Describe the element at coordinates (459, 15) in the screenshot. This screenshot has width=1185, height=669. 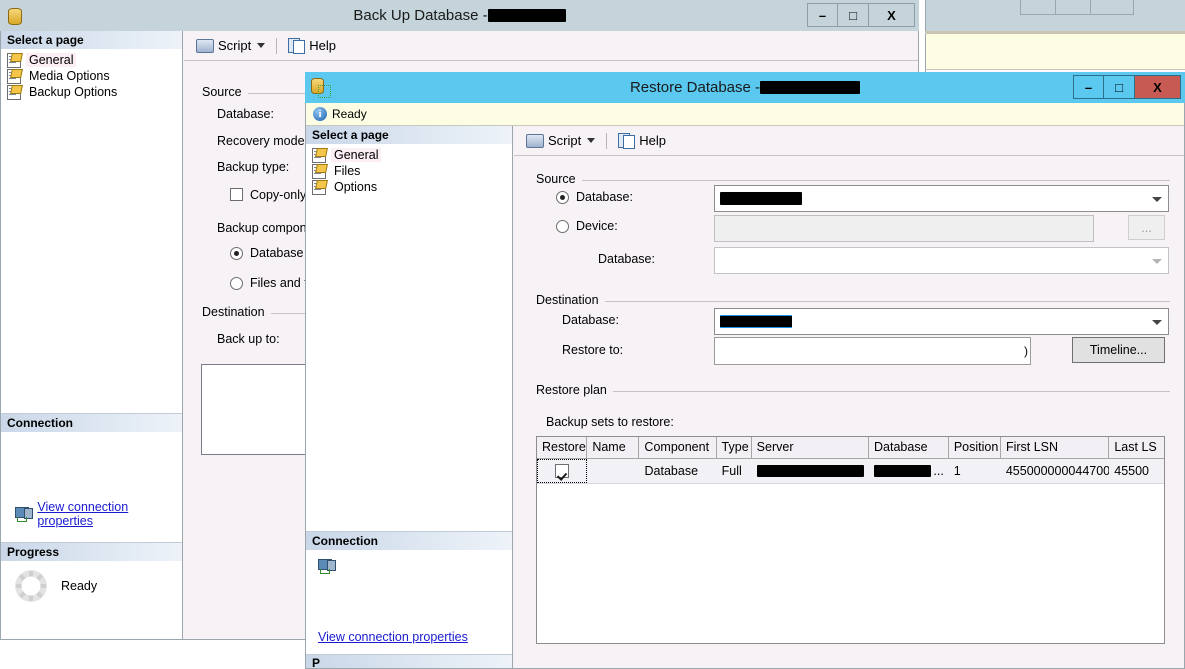
I see `backup-titlebar: Back Up Database - – □ X` at that location.